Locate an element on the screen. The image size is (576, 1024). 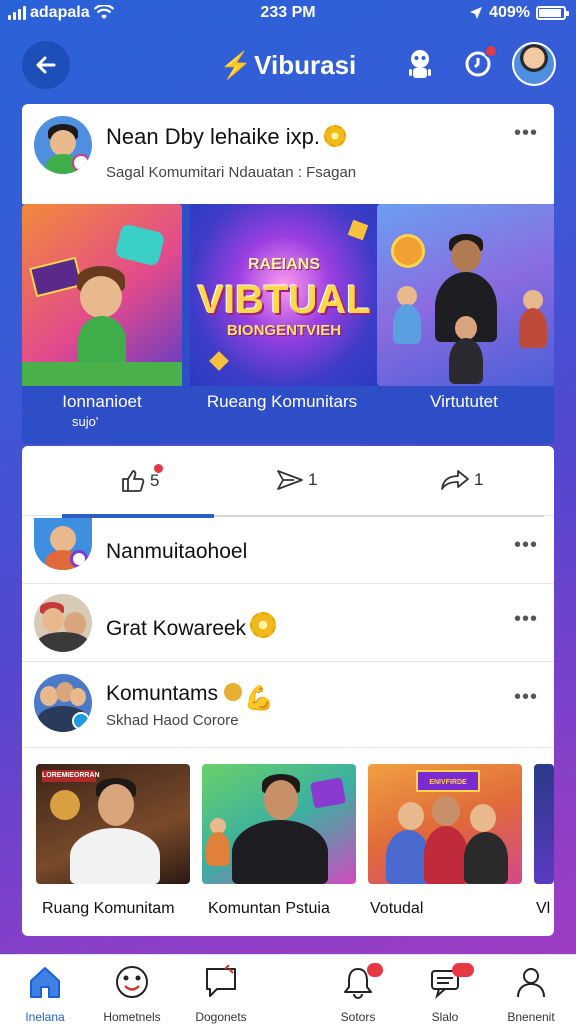
thumbnail-label: LOREMIEORRAN is located at coordinates (71, 776).